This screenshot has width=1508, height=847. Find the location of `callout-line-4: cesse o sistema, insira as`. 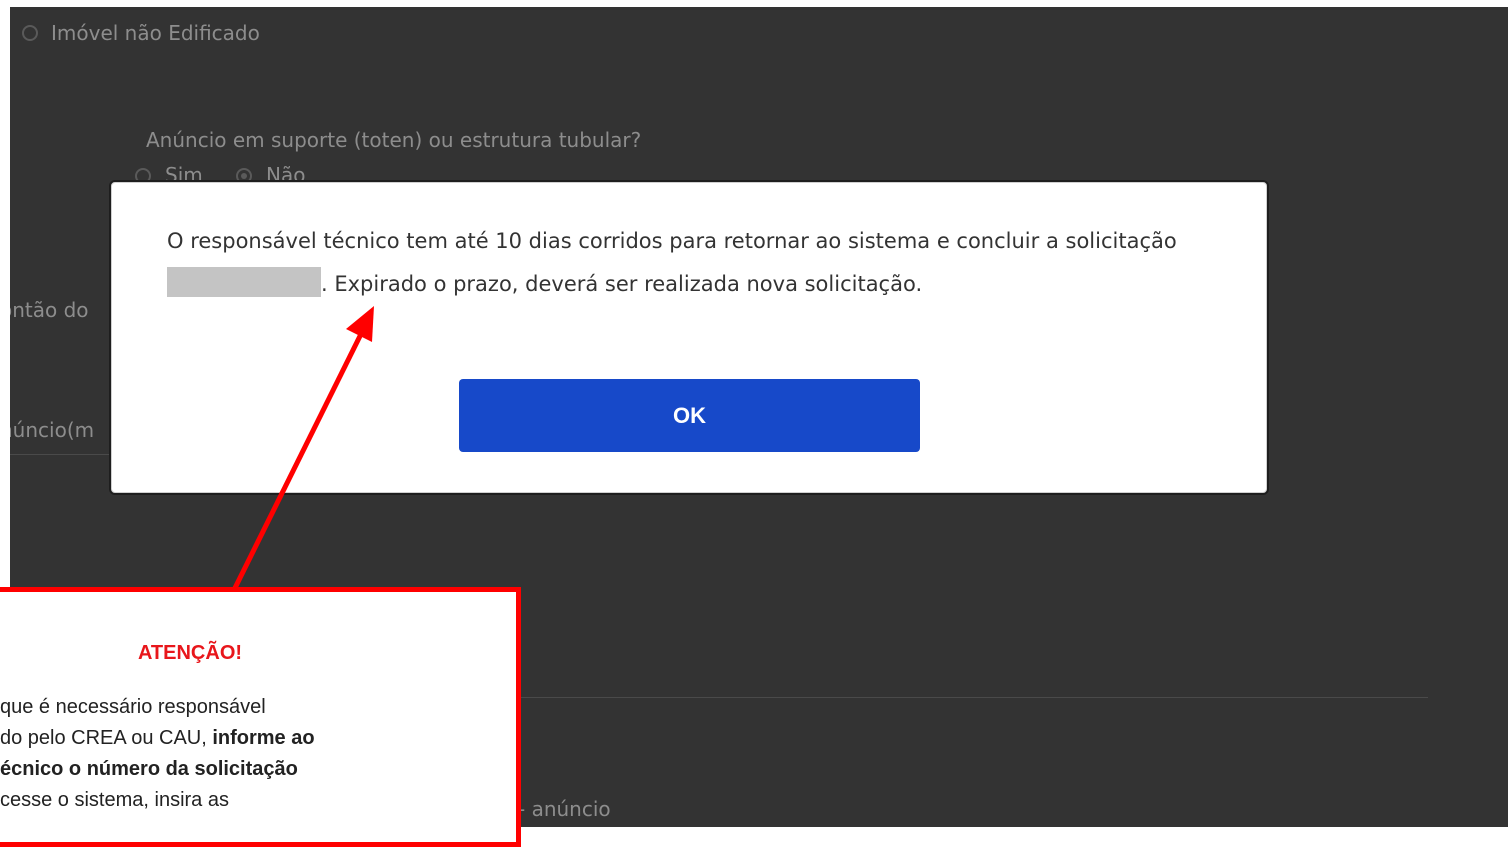

callout-line-4: cesse o sistema, insira as is located at coordinates (114, 800).